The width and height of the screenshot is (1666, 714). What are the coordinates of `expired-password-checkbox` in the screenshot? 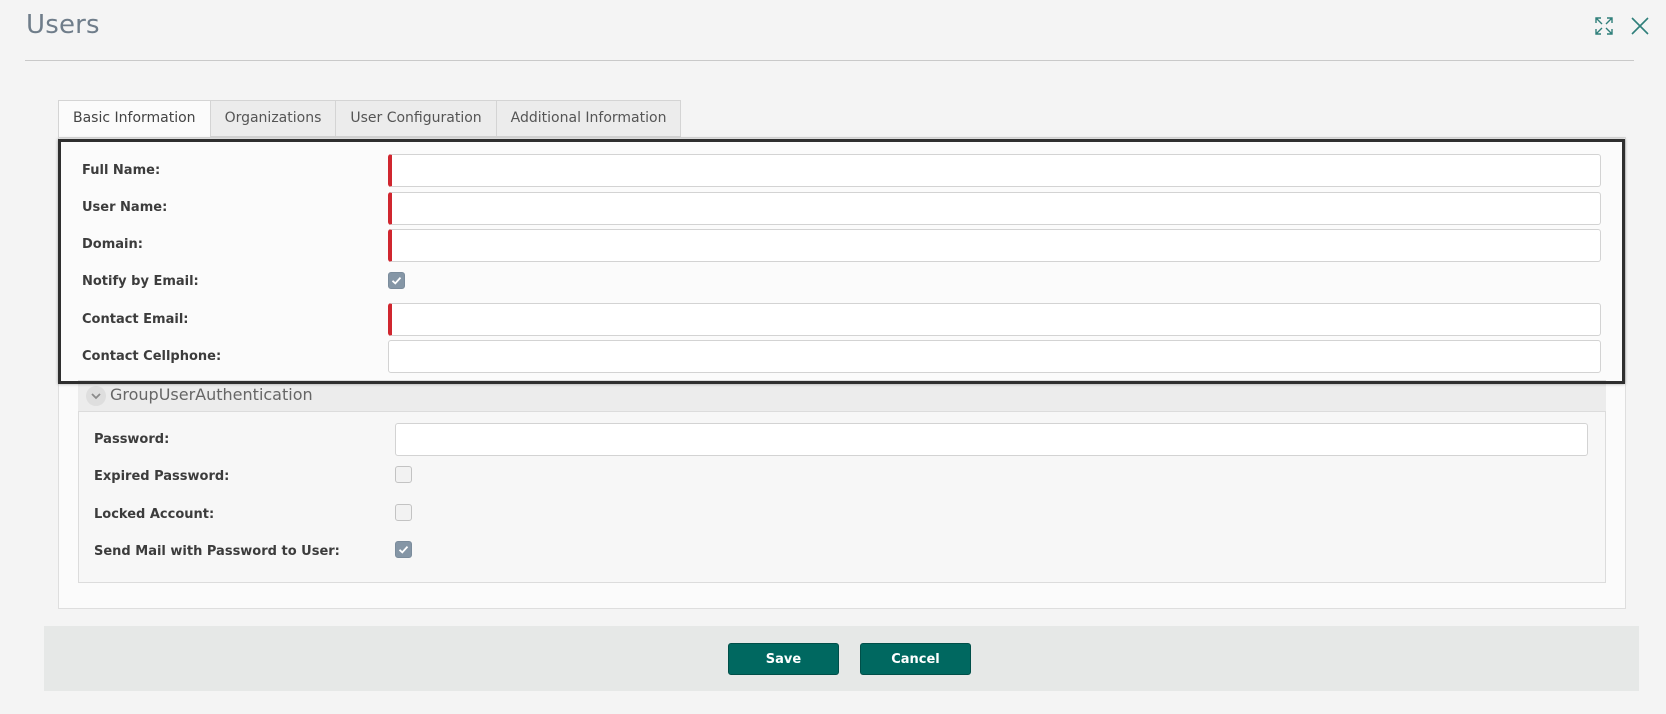 It's located at (403, 474).